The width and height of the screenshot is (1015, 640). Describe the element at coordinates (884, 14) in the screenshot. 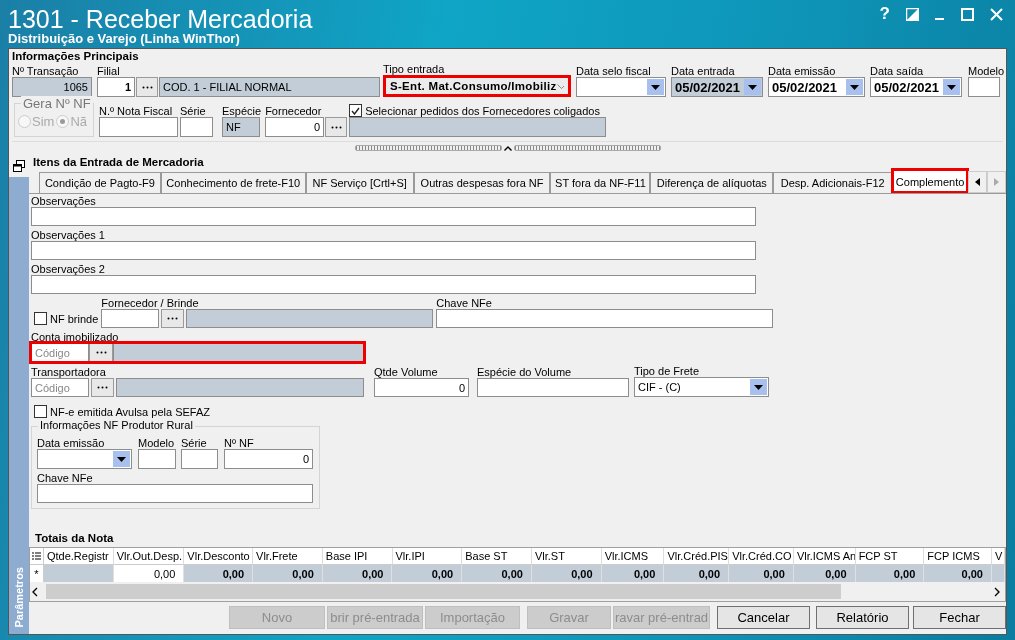

I see `help-button: ?` at that location.